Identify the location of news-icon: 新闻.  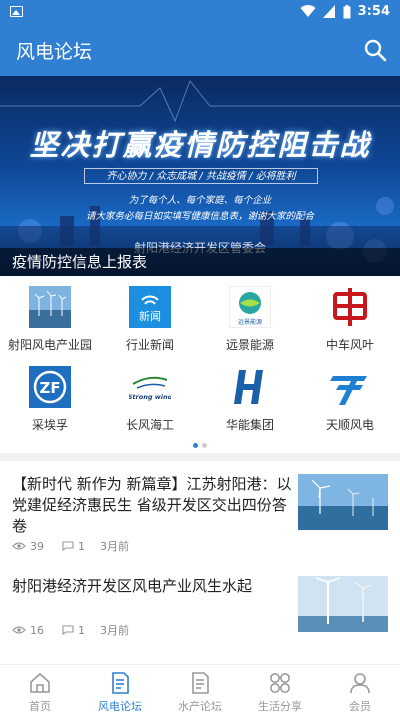
(150, 307).